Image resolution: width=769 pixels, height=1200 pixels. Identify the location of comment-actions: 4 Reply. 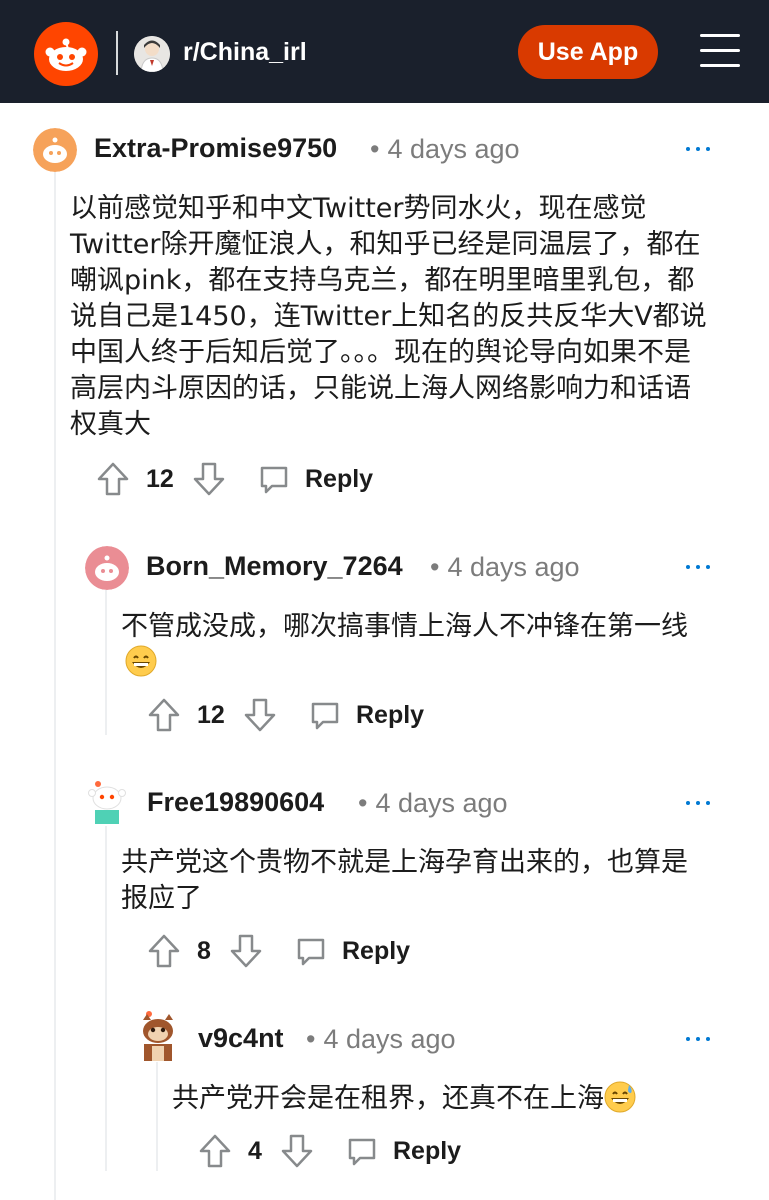
(348, 1153).